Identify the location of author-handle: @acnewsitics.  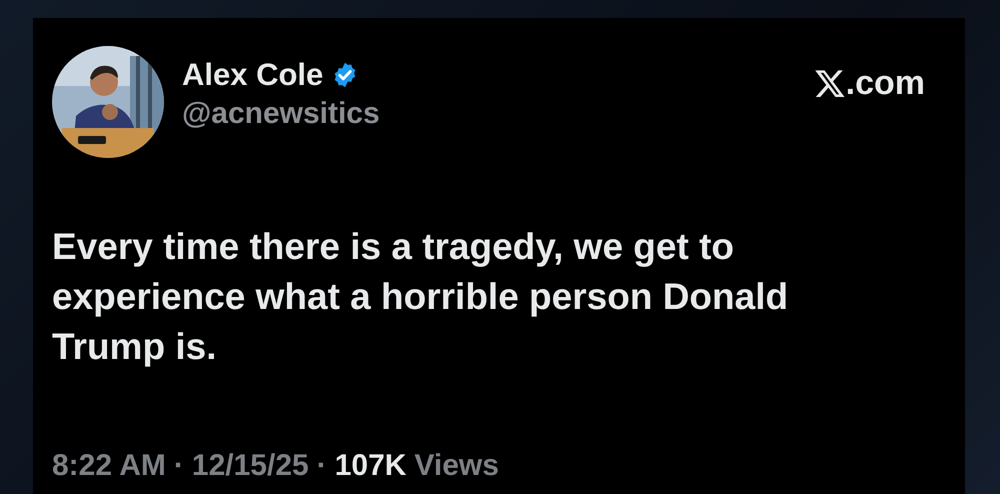
(281, 114).